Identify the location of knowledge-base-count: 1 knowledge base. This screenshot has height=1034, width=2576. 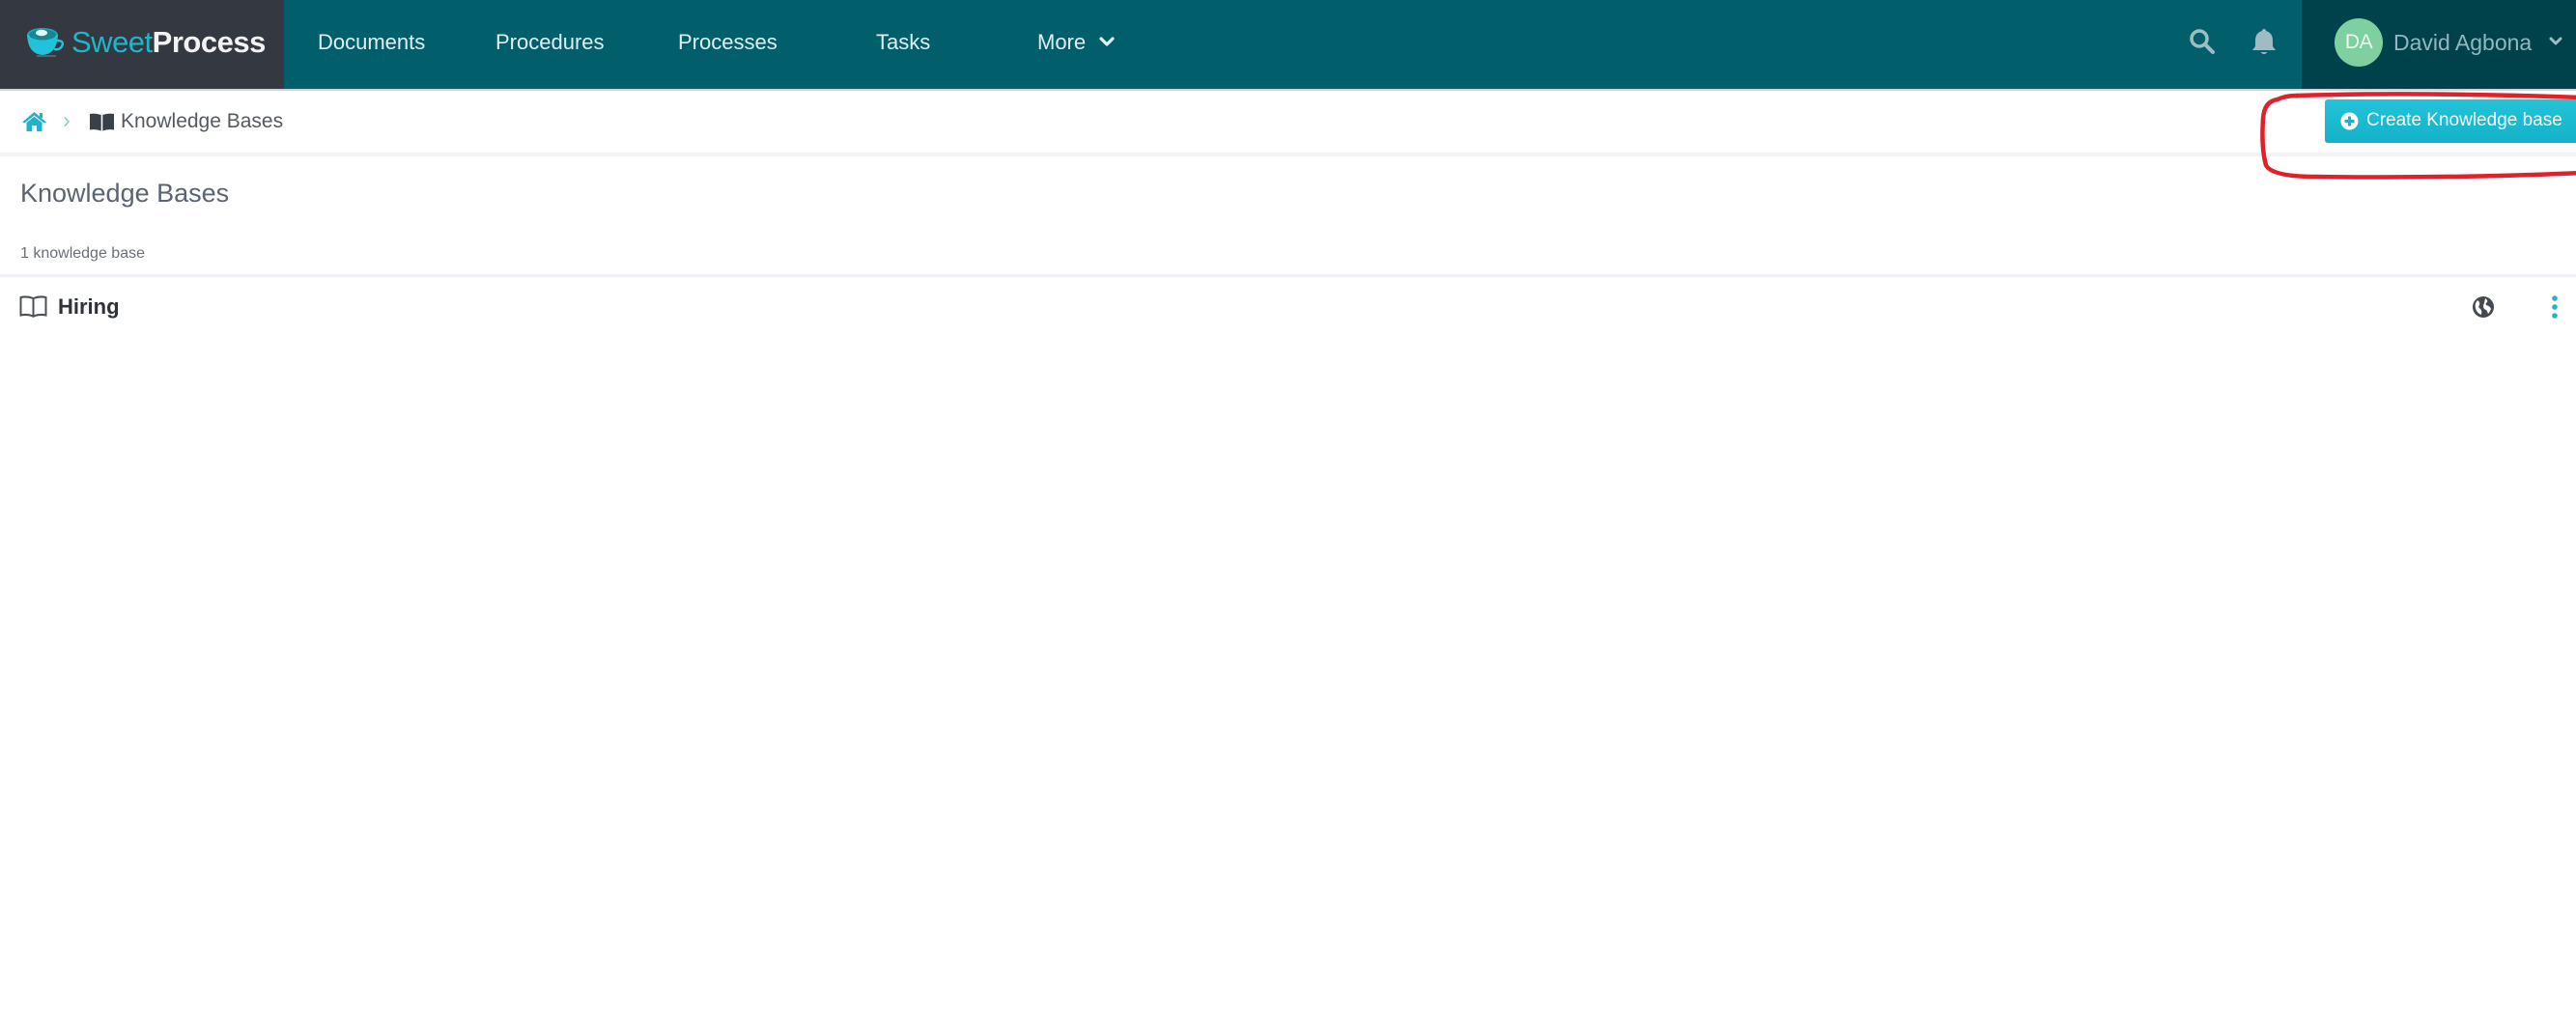
(82, 254).